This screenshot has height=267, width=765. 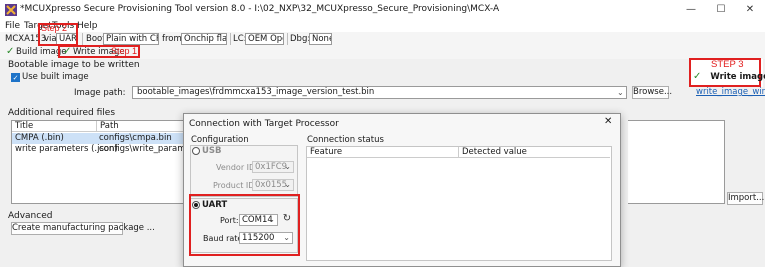 What do you see at coordinates (235, 185) in the screenshot?
I see `product-id-label: Product ID:` at bounding box center [235, 185].